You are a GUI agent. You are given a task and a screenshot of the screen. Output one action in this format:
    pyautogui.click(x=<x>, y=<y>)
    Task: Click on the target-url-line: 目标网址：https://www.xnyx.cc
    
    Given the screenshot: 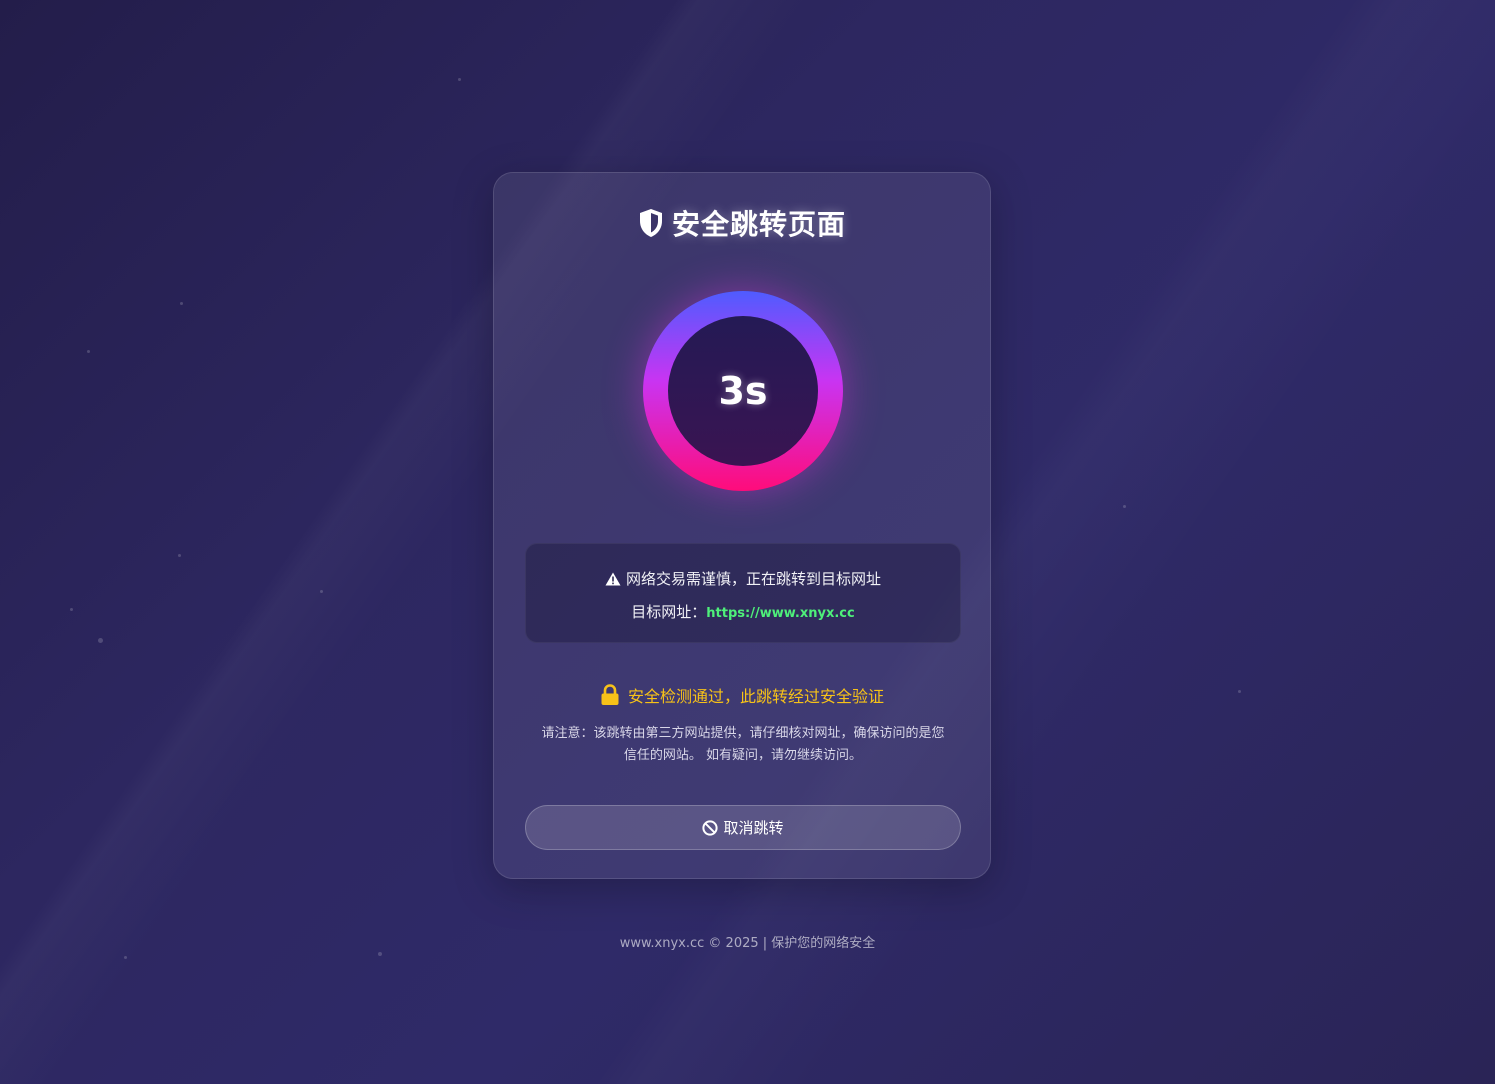 What is the action you would take?
    pyautogui.click(x=743, y=611)
    